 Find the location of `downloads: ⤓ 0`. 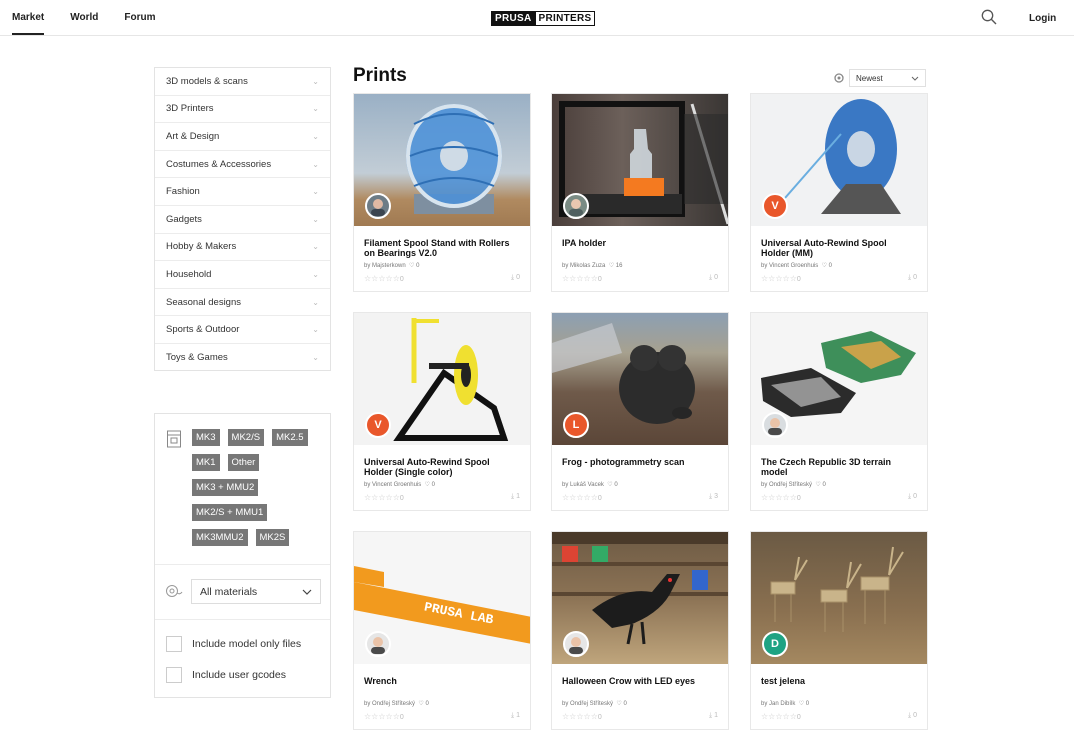

downloads: ⤓ 0 is located at coordinates (515, 278).